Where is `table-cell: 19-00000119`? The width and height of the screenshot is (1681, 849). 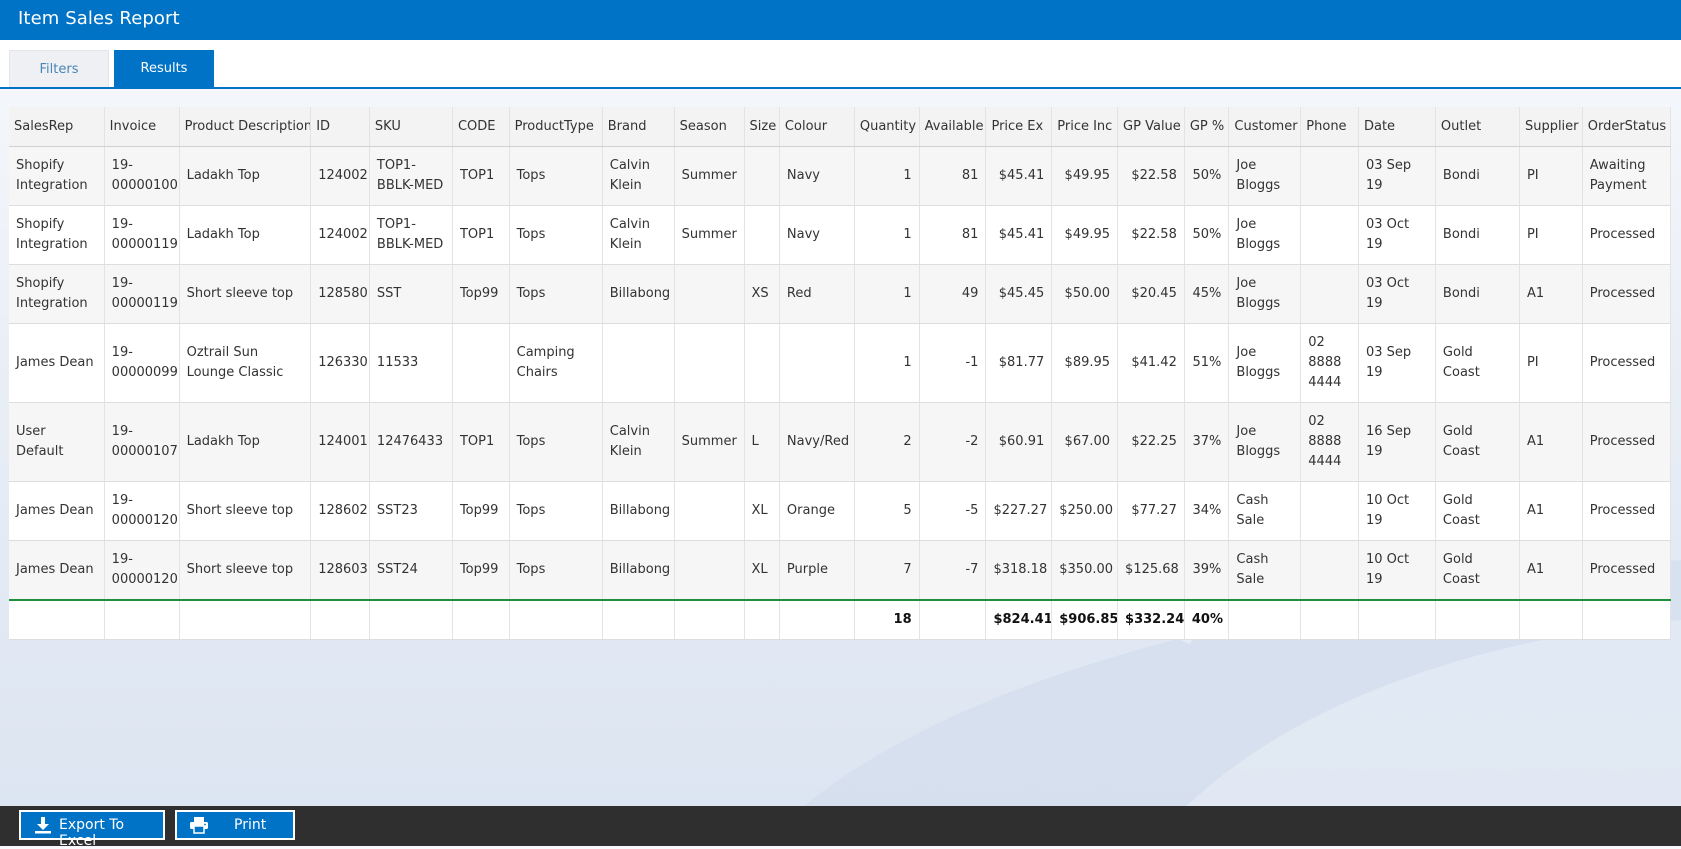
table-cell: 19-00000119 is located at coordinates (142, 235).